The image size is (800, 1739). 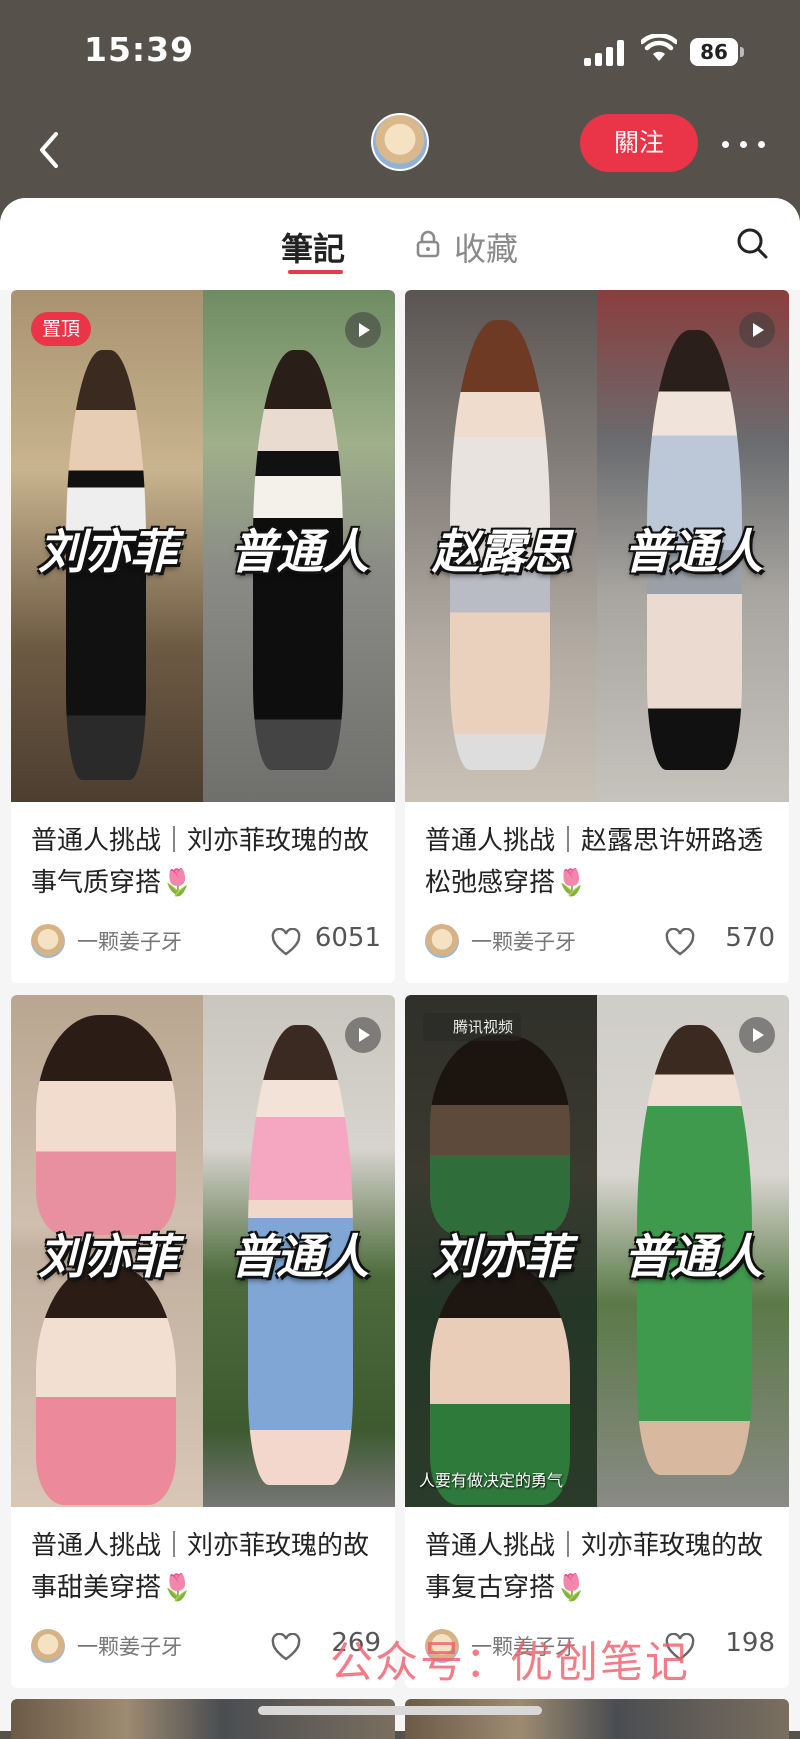 What do you see at coordinates (472, 1027) in the screenshot?
I see `video-source-logo: 腾讯视频` at bounding box center [472, 1027].